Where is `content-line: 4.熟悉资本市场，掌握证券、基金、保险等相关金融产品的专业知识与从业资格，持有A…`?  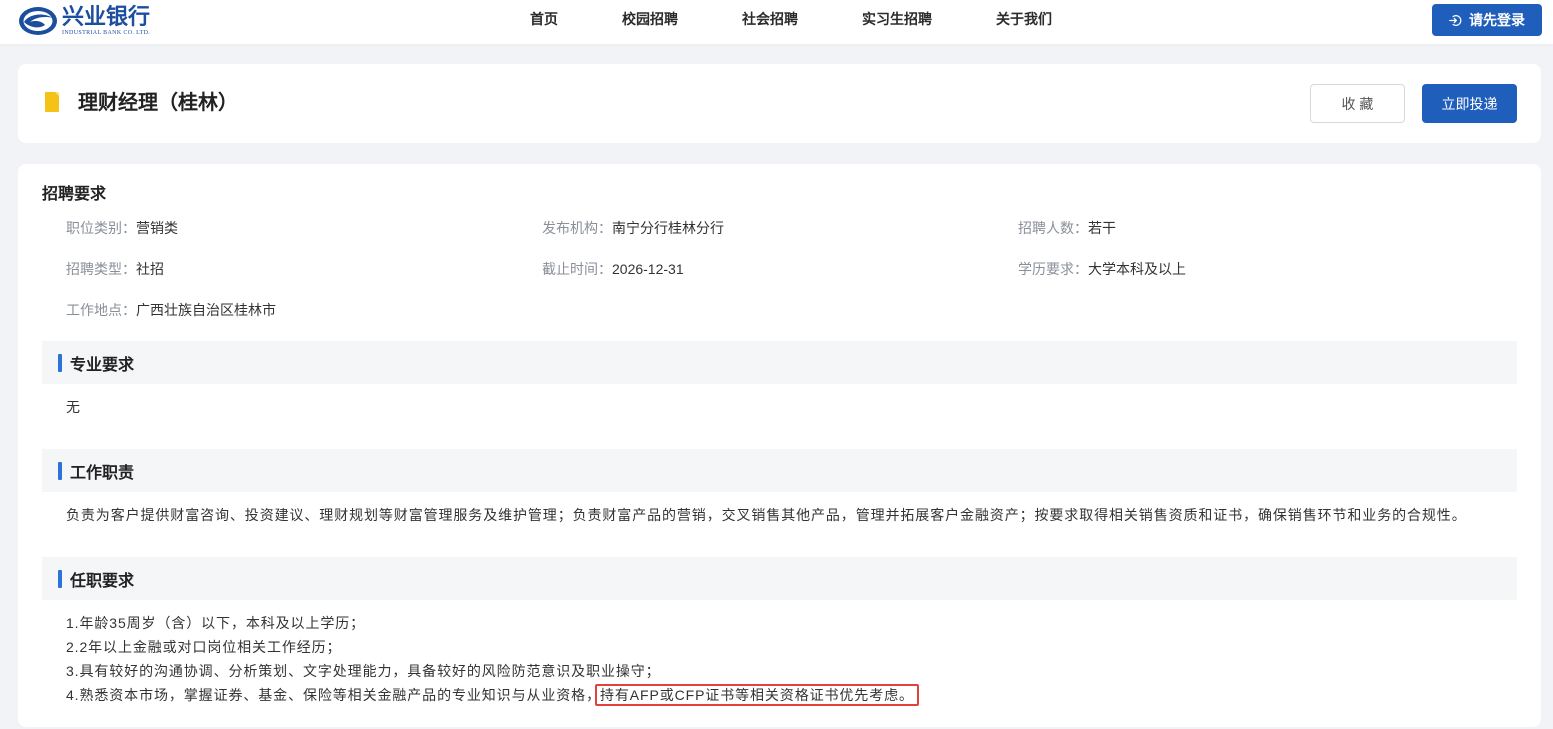 content-line: 4.熟悉资本市场，掌握证券、基金、保险等相关金融产品的专业知识与从业资格，持有A… is located at coordinates (779, 695).